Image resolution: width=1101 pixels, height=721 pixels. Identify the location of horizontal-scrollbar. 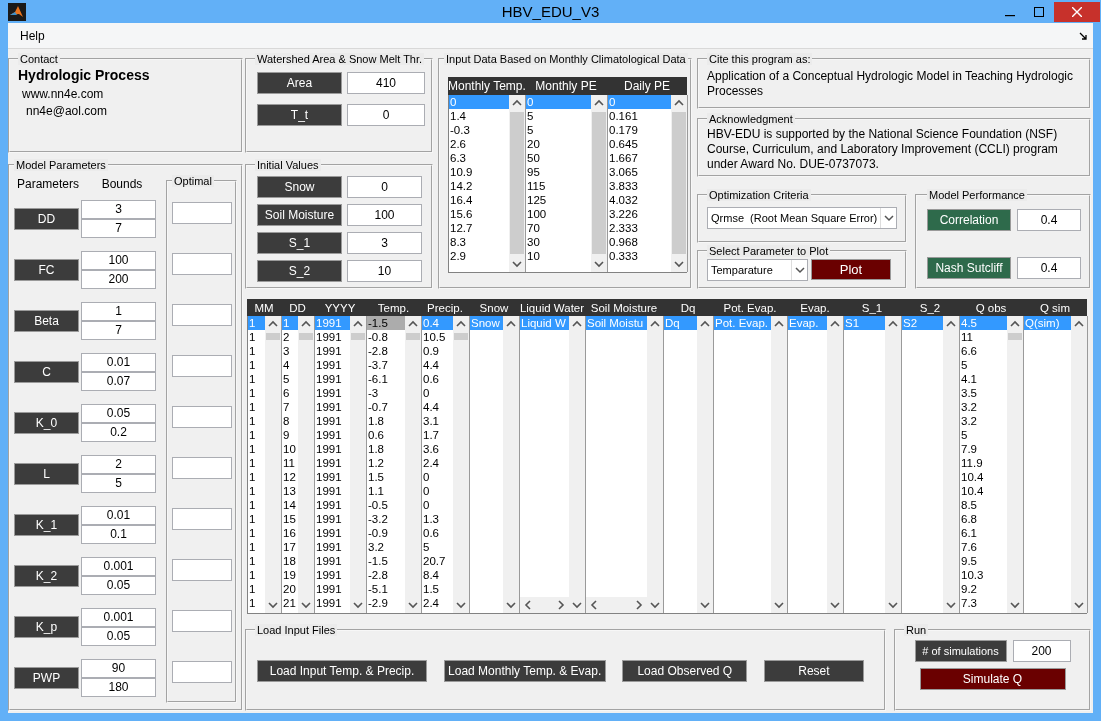
(544, 605).